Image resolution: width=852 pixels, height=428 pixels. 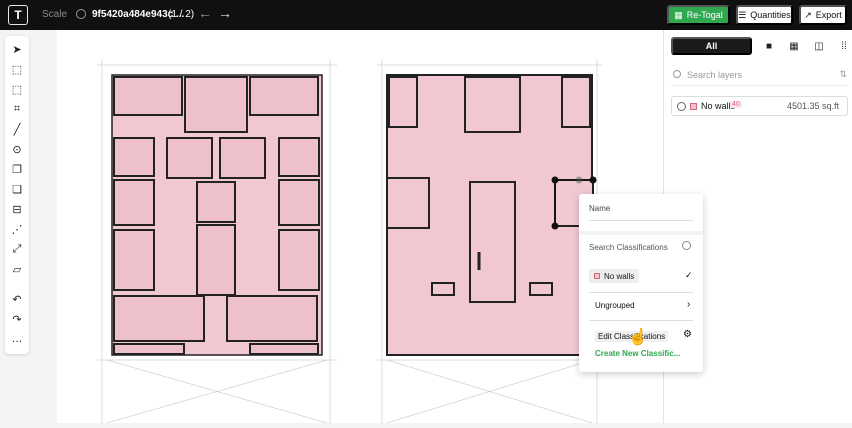 I want to click on export-button: ↗ Export, so click(x=823, y=15).